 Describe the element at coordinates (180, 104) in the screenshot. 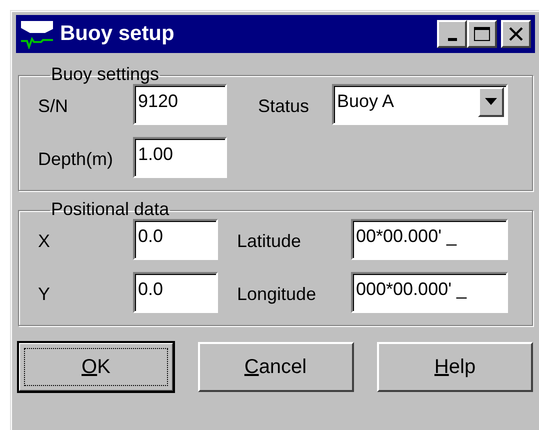

I see `serial-field: 9120` at that location.